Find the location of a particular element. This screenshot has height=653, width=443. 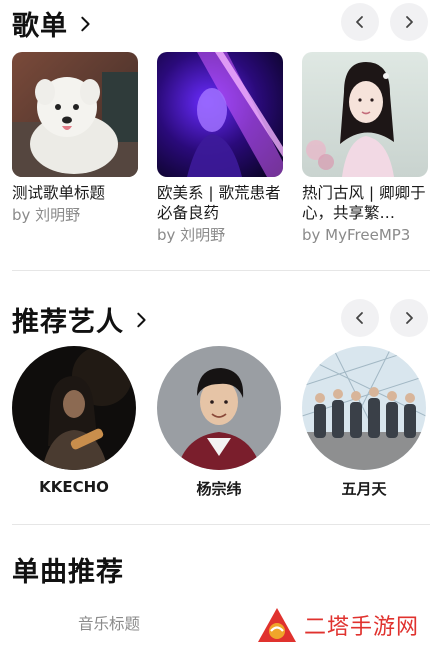

playlist-card: 欧美系 | 歌荒患者必备良药 by 刘明野 is located at coordinates (220, 148).